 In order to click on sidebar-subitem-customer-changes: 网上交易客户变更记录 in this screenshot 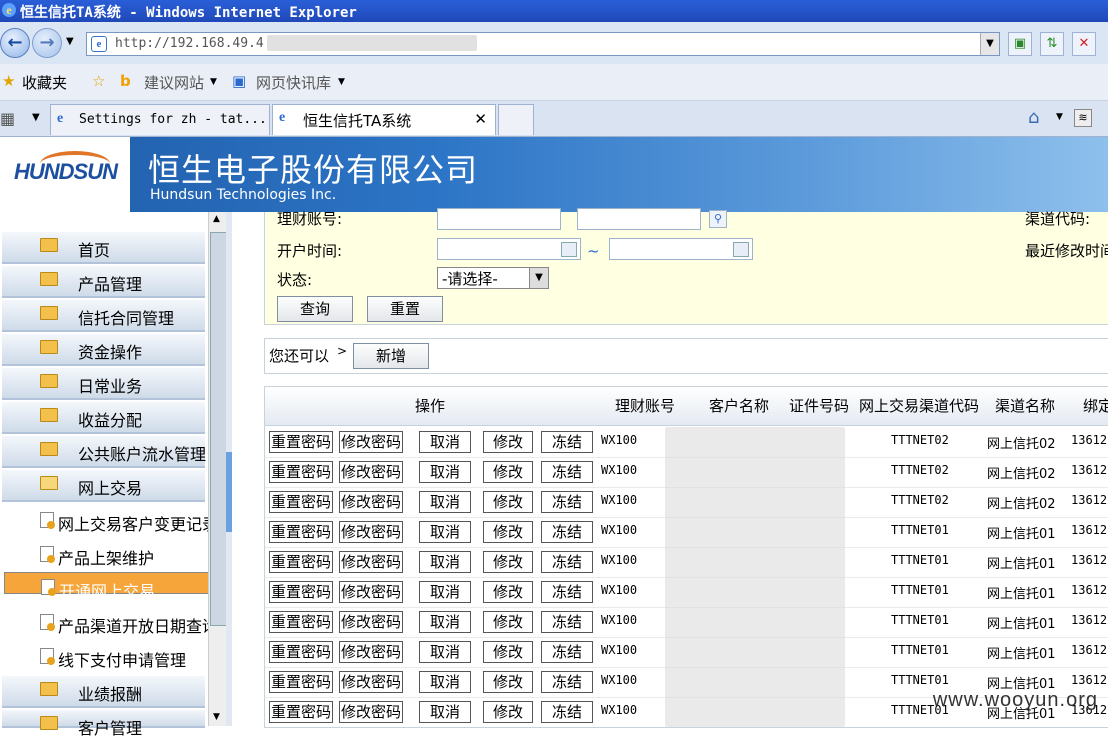, I will do `click(129, 521)`.